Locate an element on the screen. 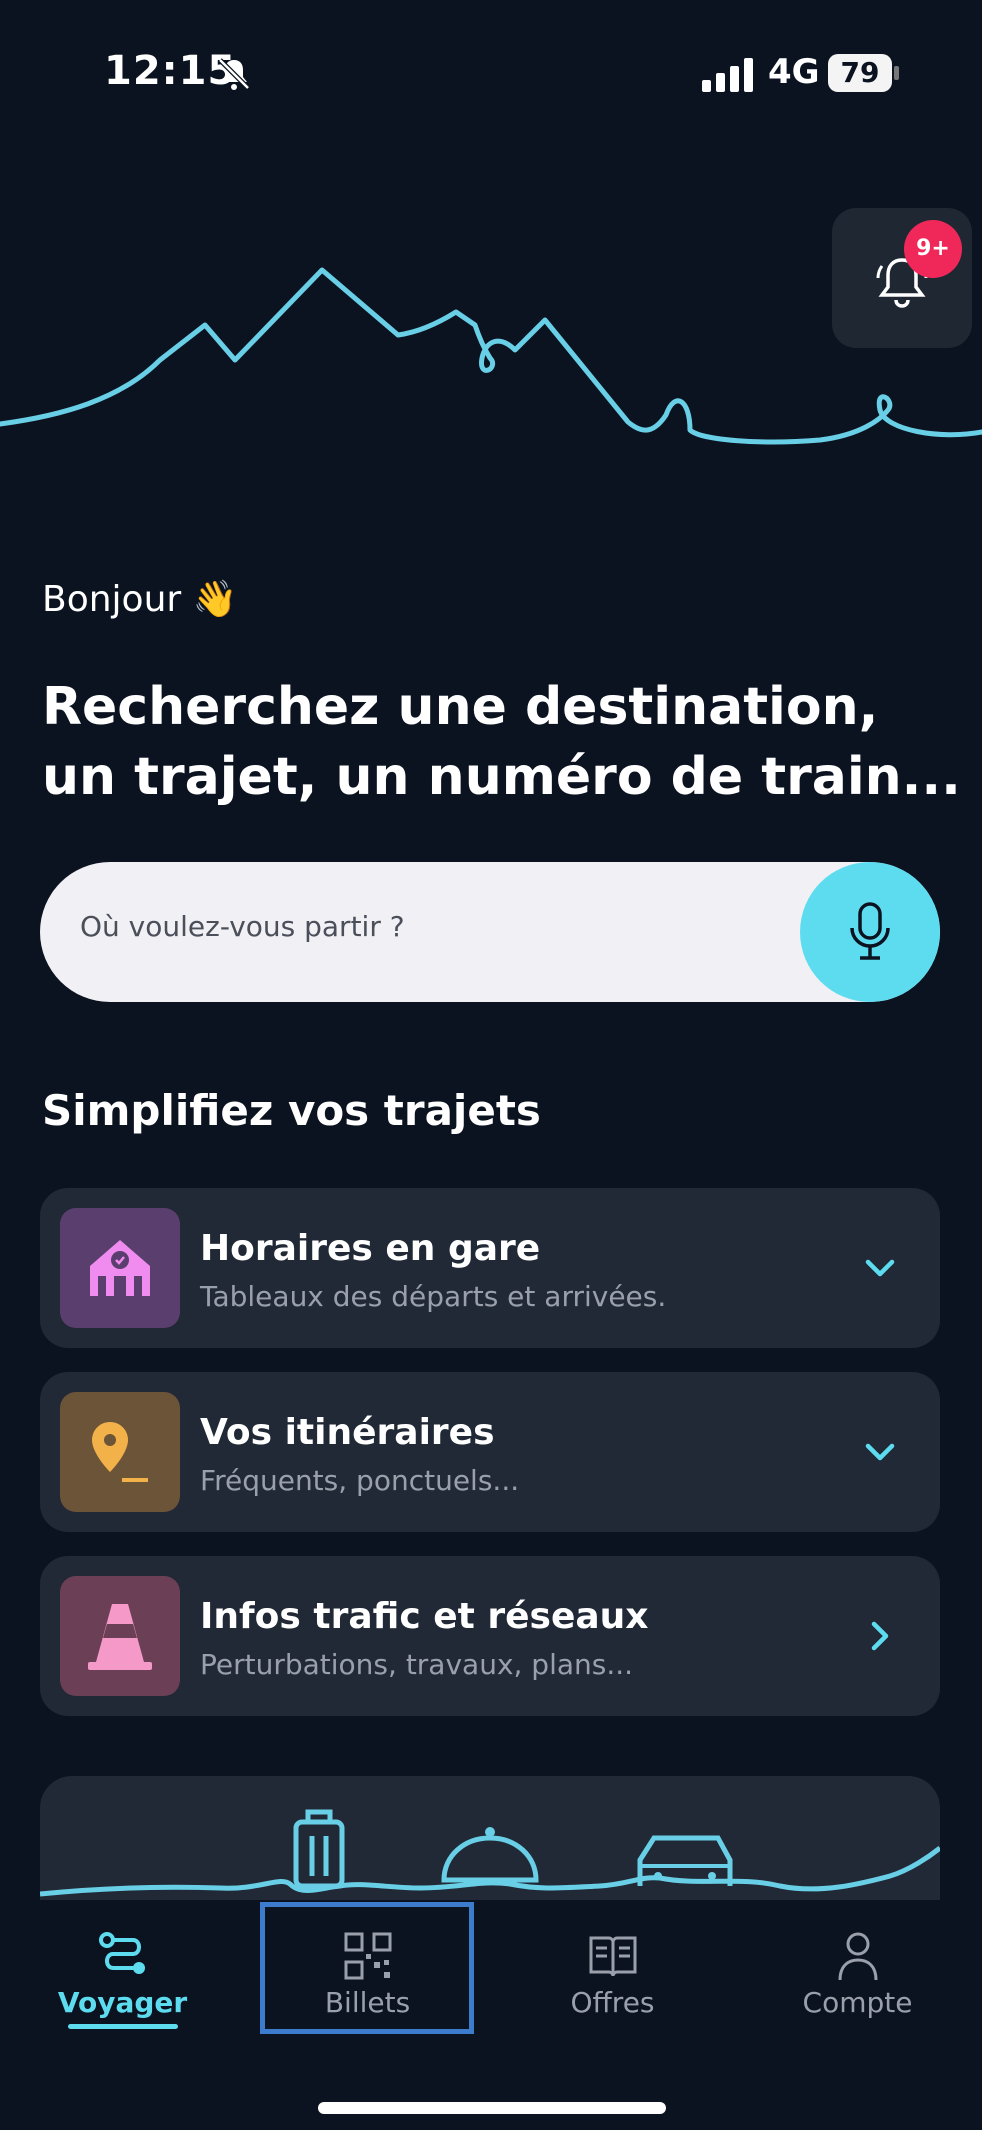  card-subtitle: Tableaux des départs et arrivées. is located at coordinates (433, 1296).